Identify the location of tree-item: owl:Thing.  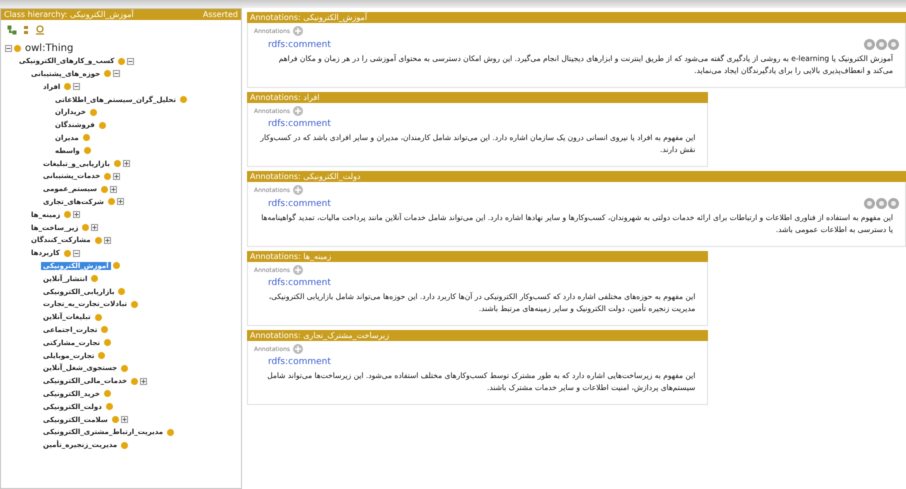
(49, 48).